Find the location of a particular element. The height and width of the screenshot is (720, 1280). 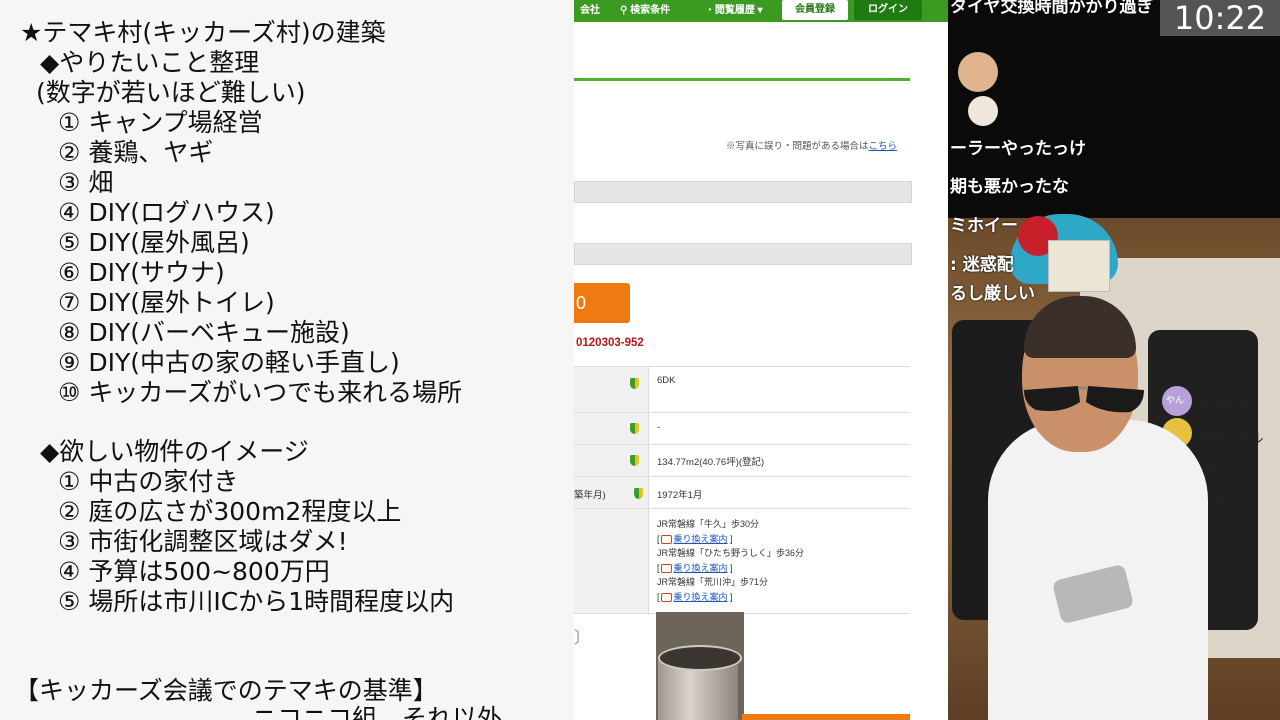

nav-search-label: 検索条件 is located at coordinates (650, 10).